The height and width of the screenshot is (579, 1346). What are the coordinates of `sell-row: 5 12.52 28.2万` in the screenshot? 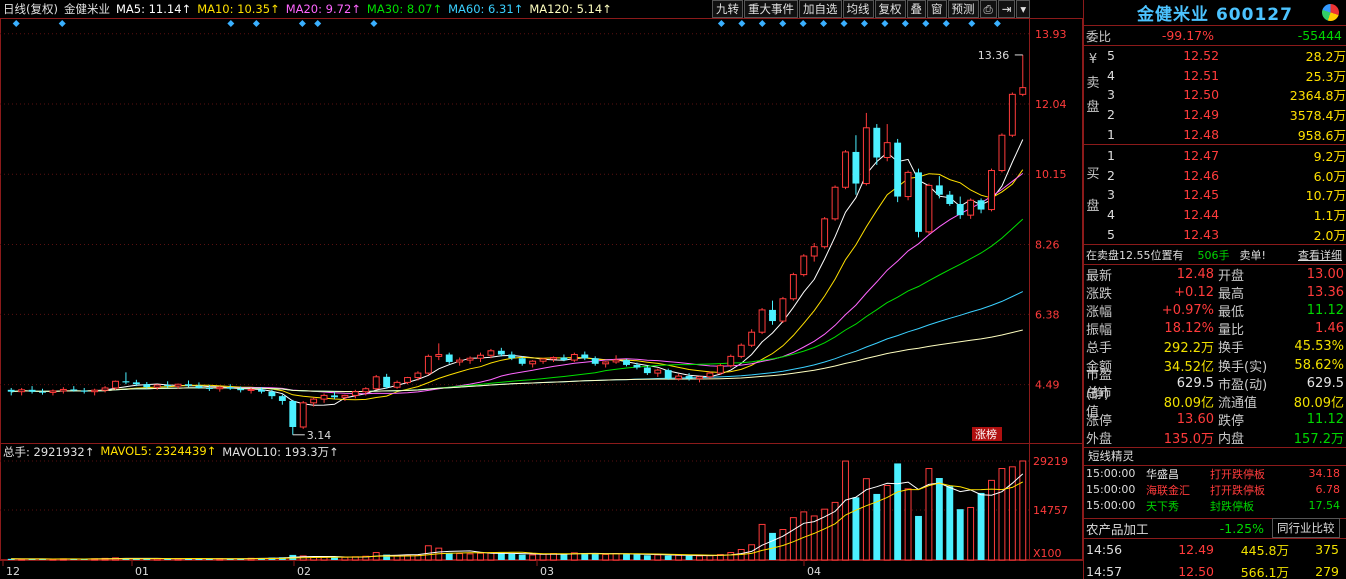 It's located at (1215, 56).